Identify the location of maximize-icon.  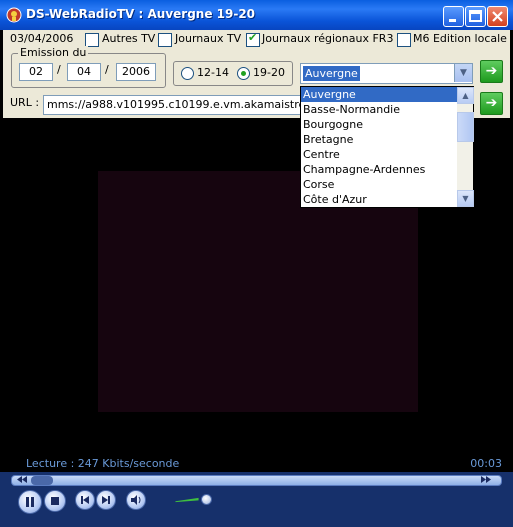
(475, 16).